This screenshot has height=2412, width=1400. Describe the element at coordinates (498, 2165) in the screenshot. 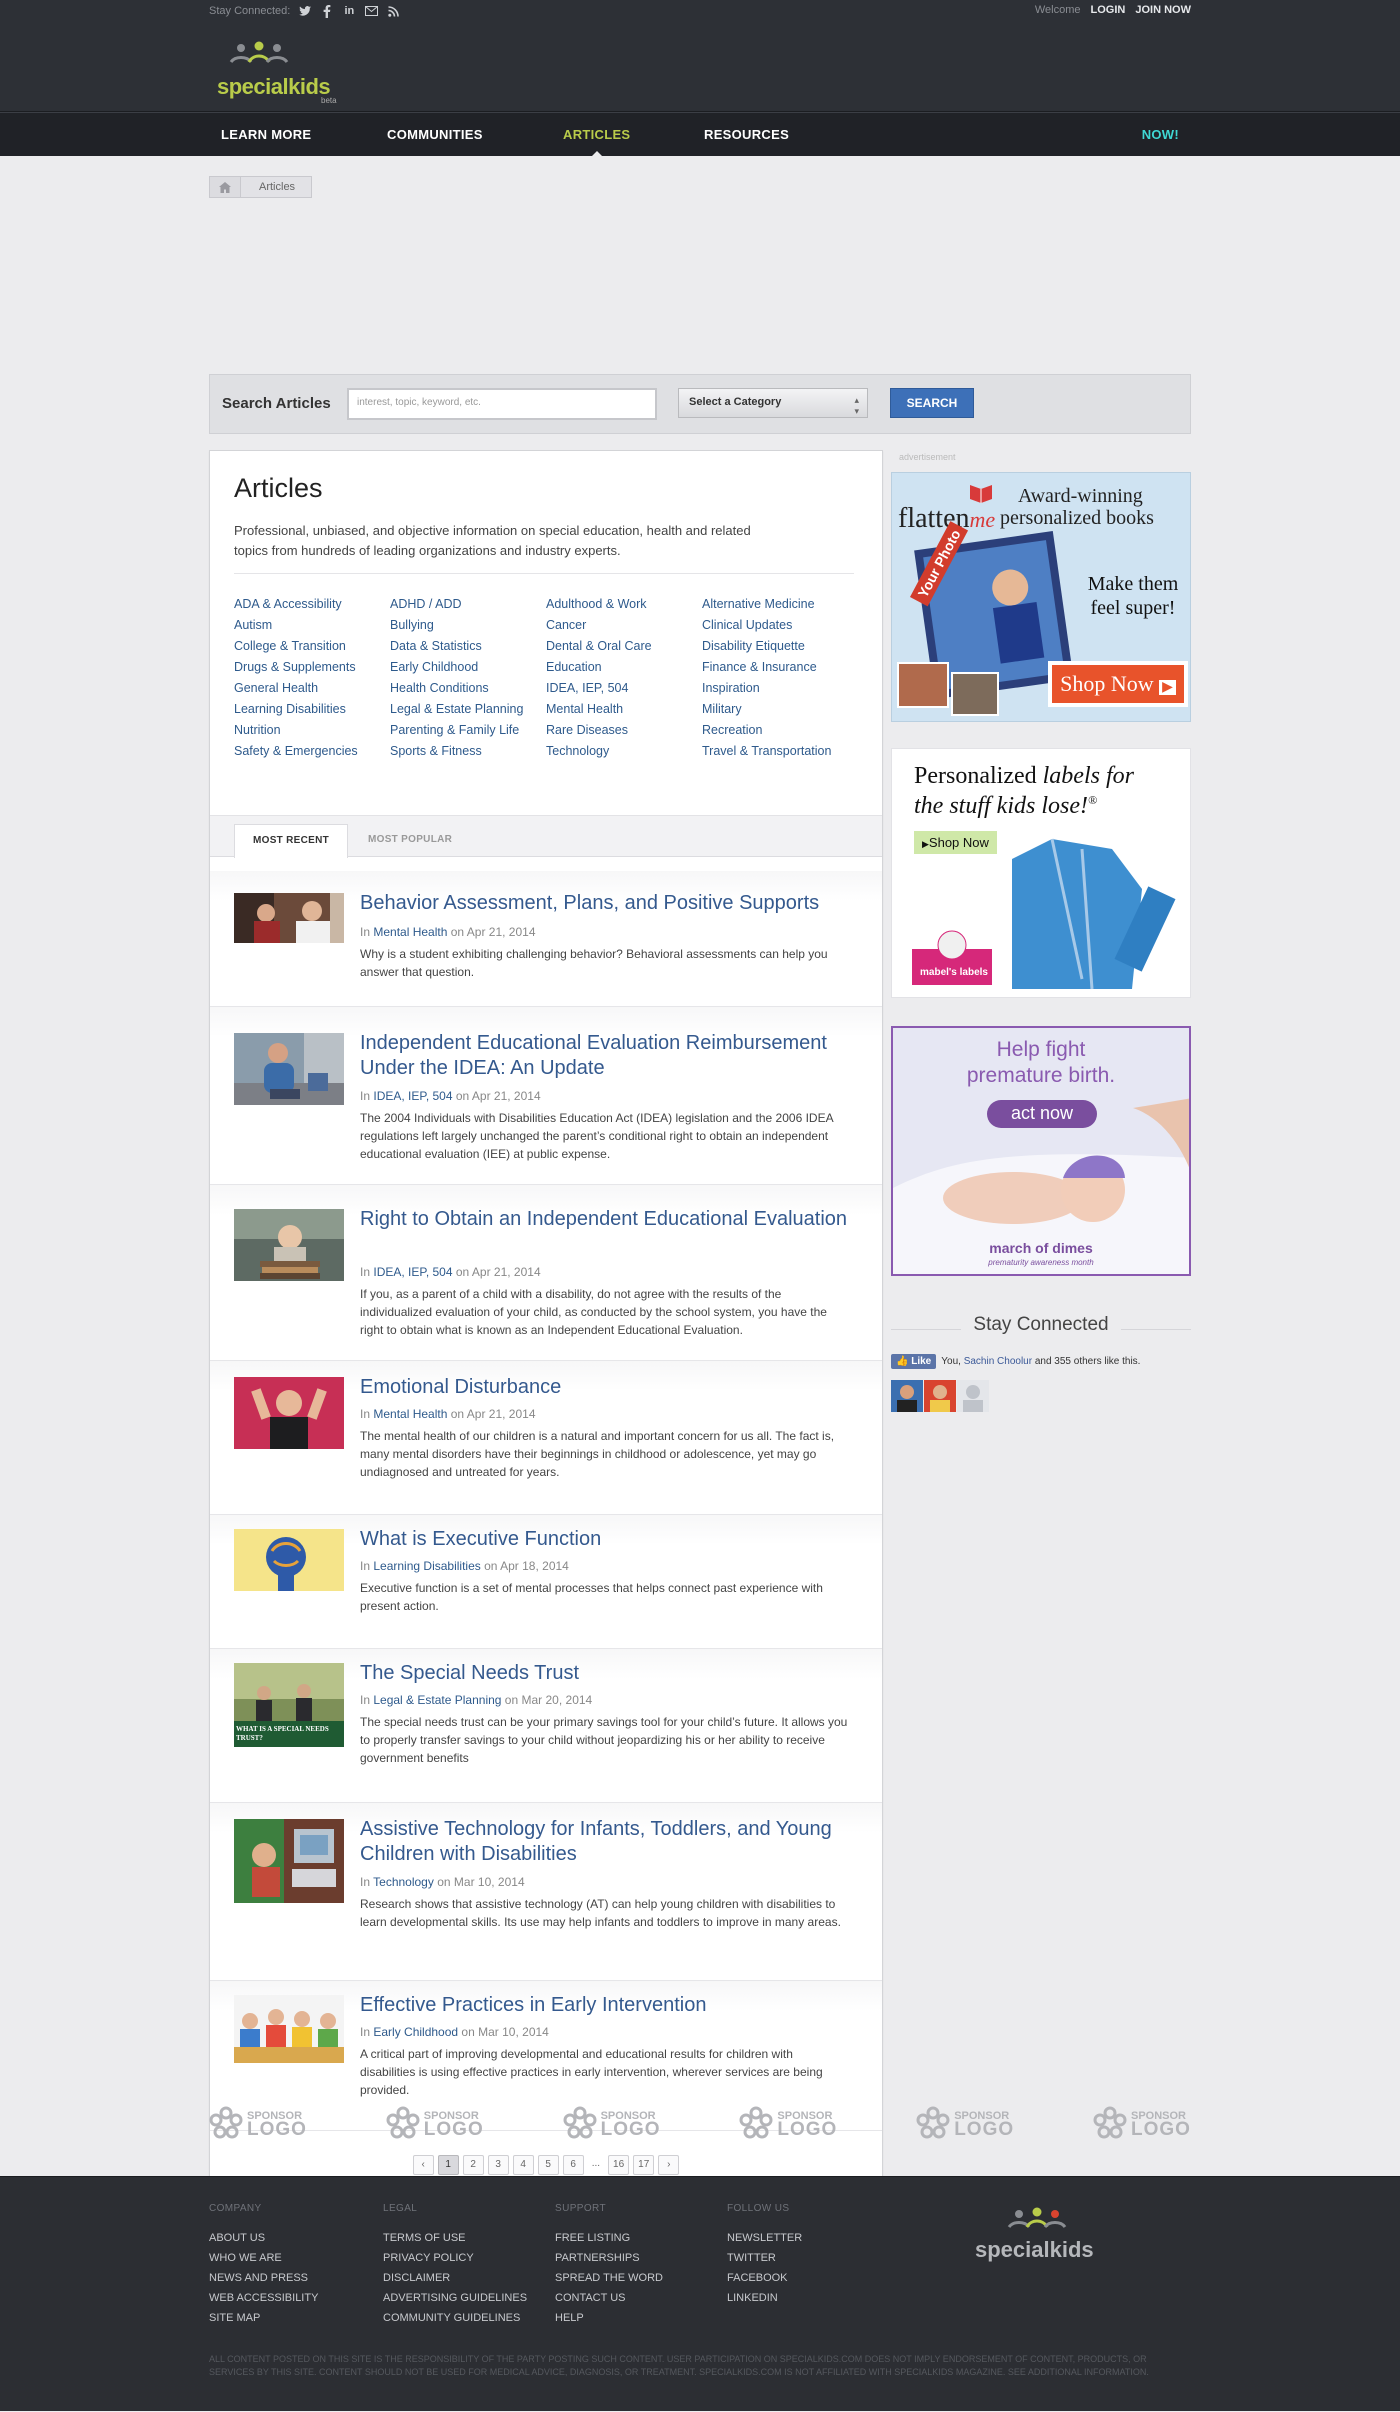

I see `page-3: 3` at that location.